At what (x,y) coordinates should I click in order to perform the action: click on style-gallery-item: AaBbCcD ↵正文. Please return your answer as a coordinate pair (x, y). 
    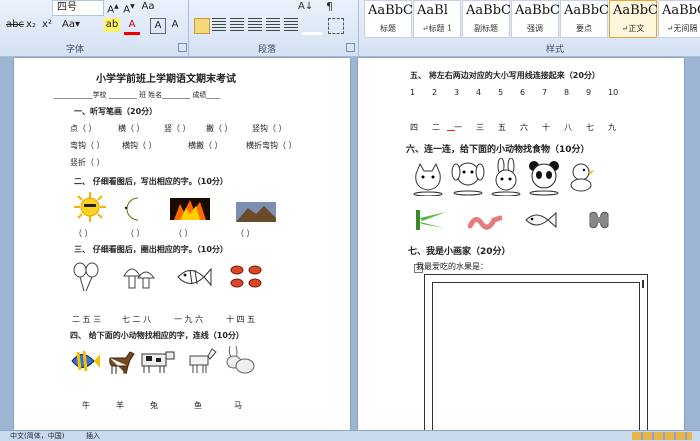
    Looking at the image, I should click on (642, 19).